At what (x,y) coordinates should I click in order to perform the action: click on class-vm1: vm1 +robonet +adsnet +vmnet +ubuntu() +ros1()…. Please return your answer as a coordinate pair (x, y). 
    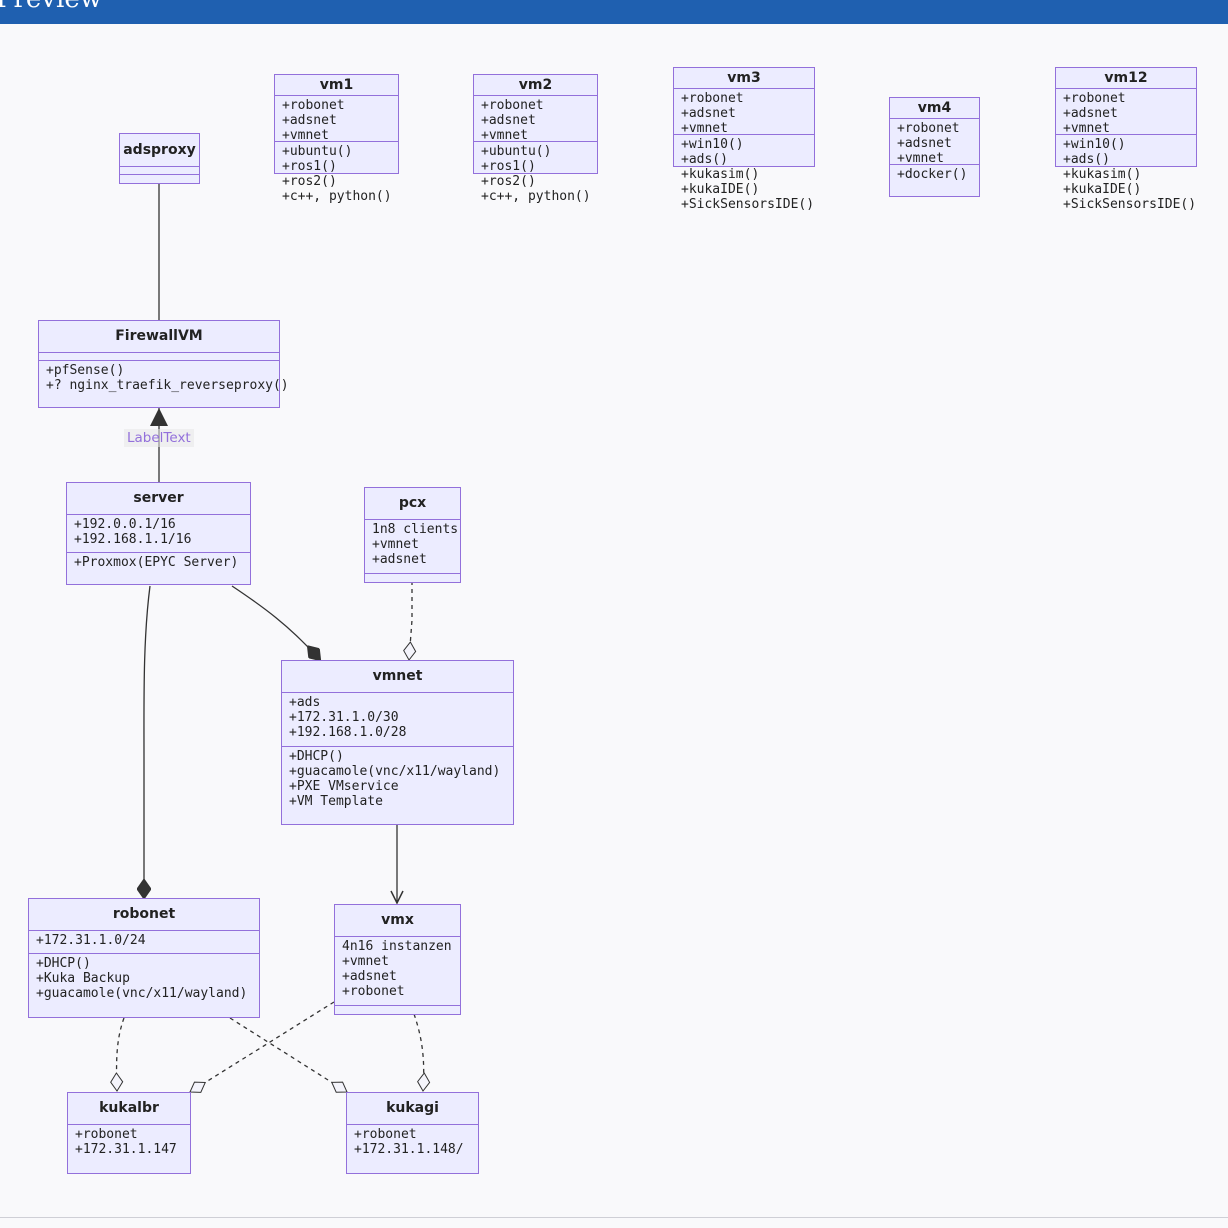
    Looking at the image, I should click on (336, 139).